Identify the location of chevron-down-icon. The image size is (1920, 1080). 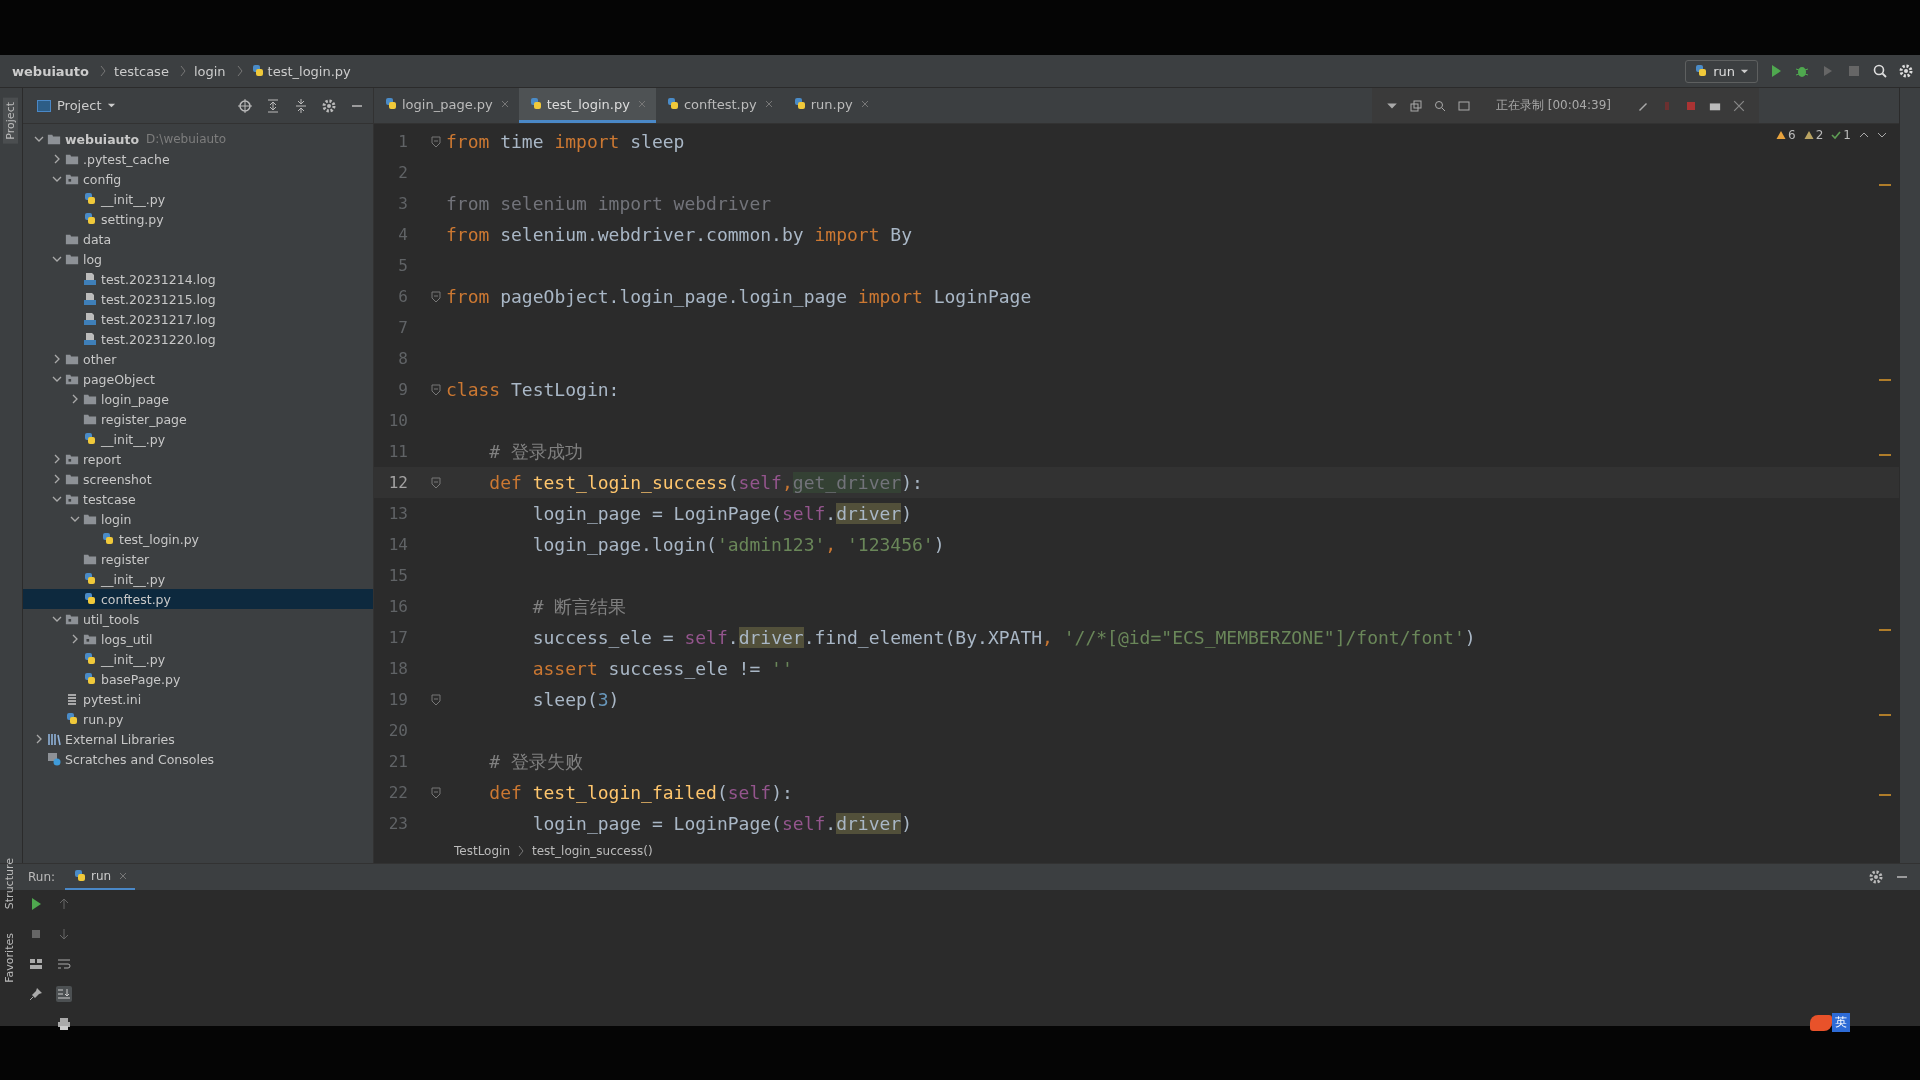
(1882, 135).